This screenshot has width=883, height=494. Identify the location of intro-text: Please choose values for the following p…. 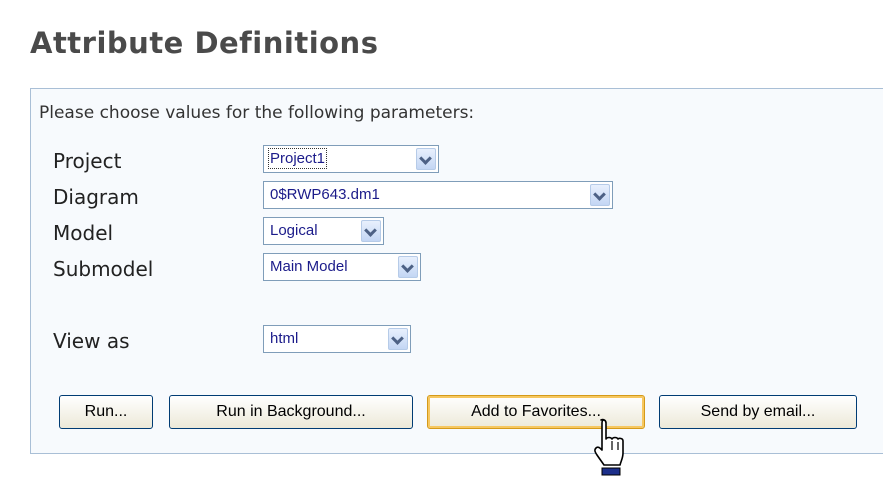
(257, 113).